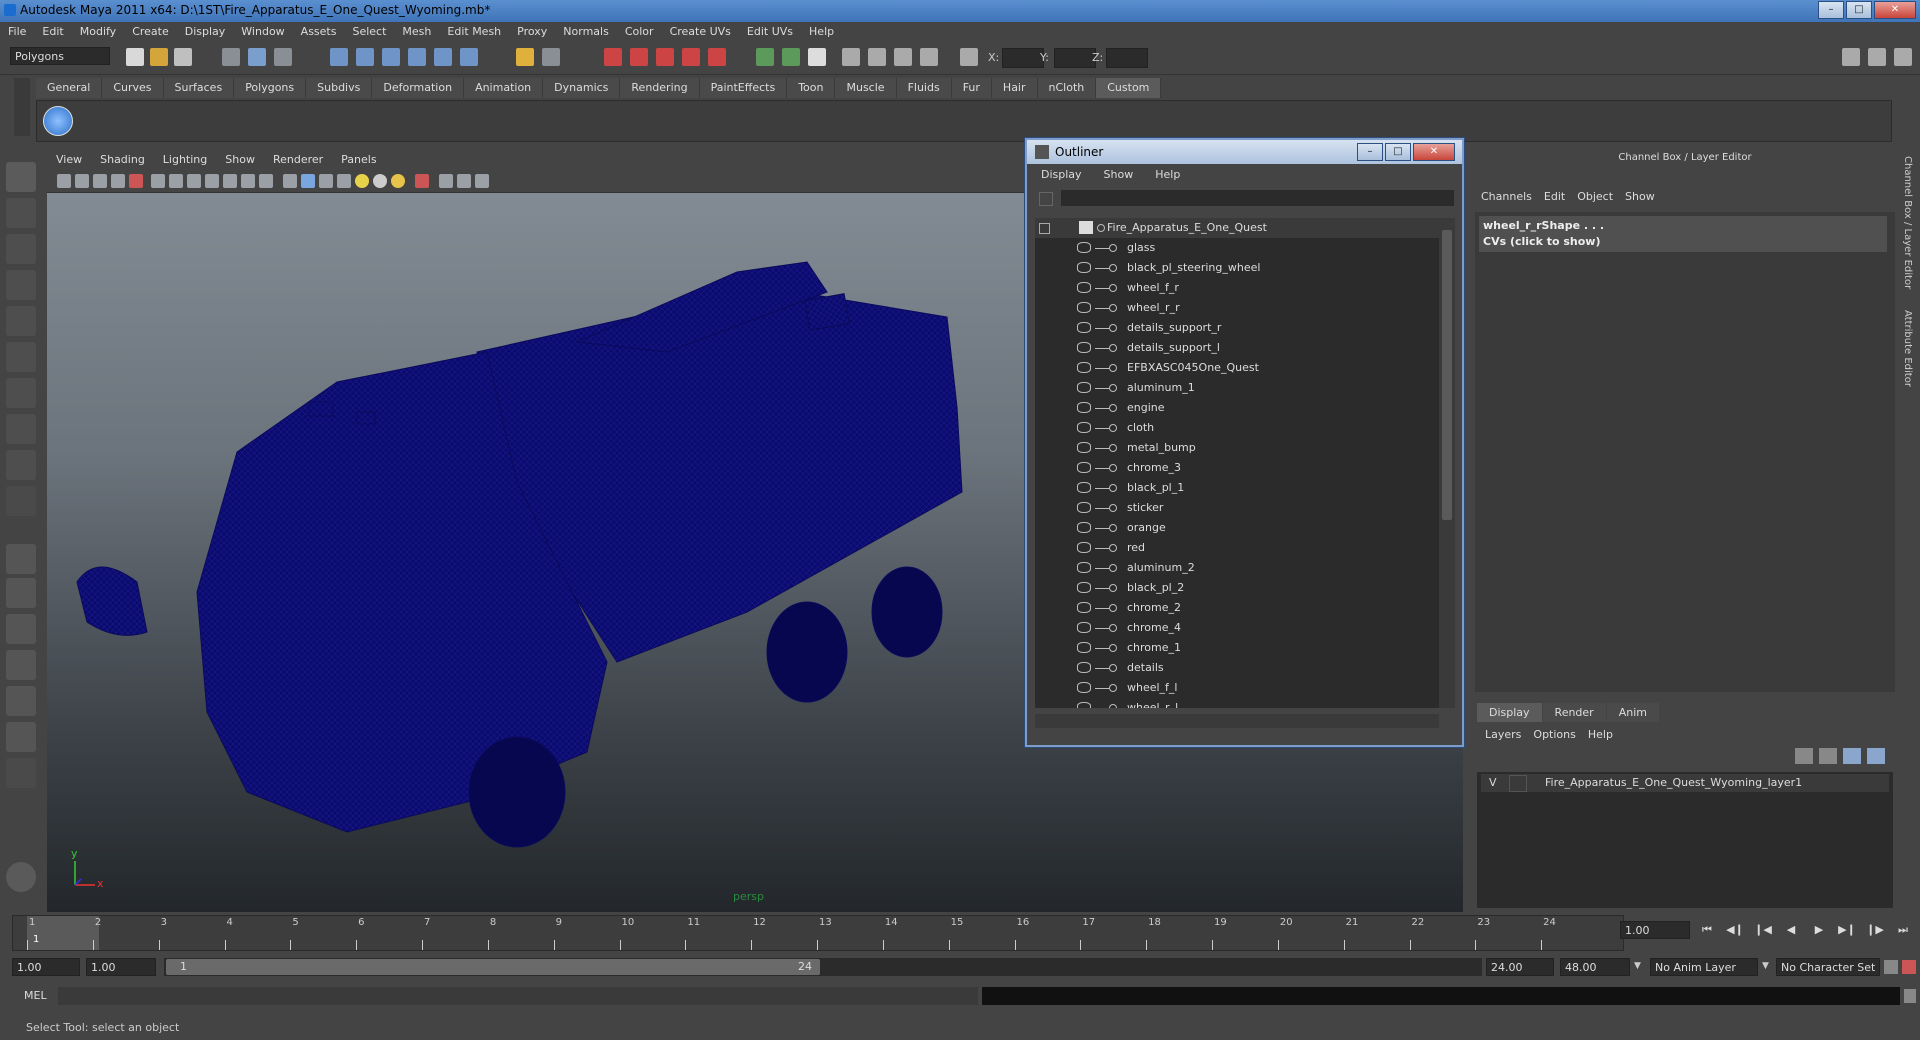  I want to click on camera-attributes-icon, so click(82, 181).